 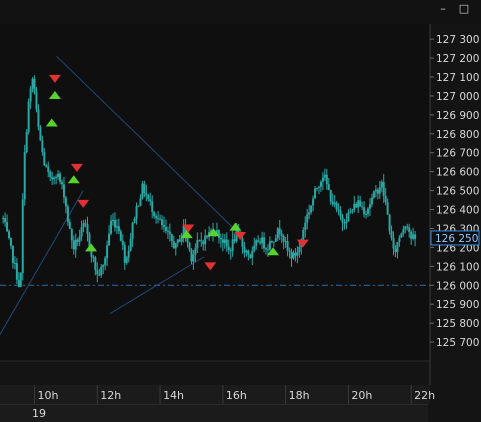 What do you see at coordinates (457, 286) in the screenshot?
I see `y-tick-label: 126 000` at bounding box center [457, 286].